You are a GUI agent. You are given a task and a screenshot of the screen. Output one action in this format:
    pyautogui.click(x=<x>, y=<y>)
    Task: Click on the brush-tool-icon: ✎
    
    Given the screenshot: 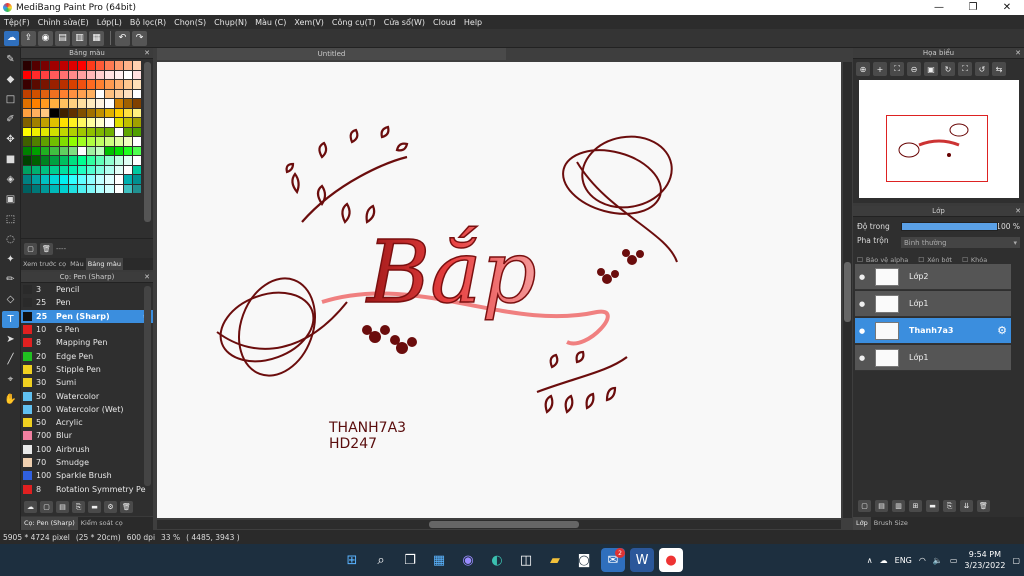 What is the action you would take?
    pyautogui.click(x=10, y=59)
    